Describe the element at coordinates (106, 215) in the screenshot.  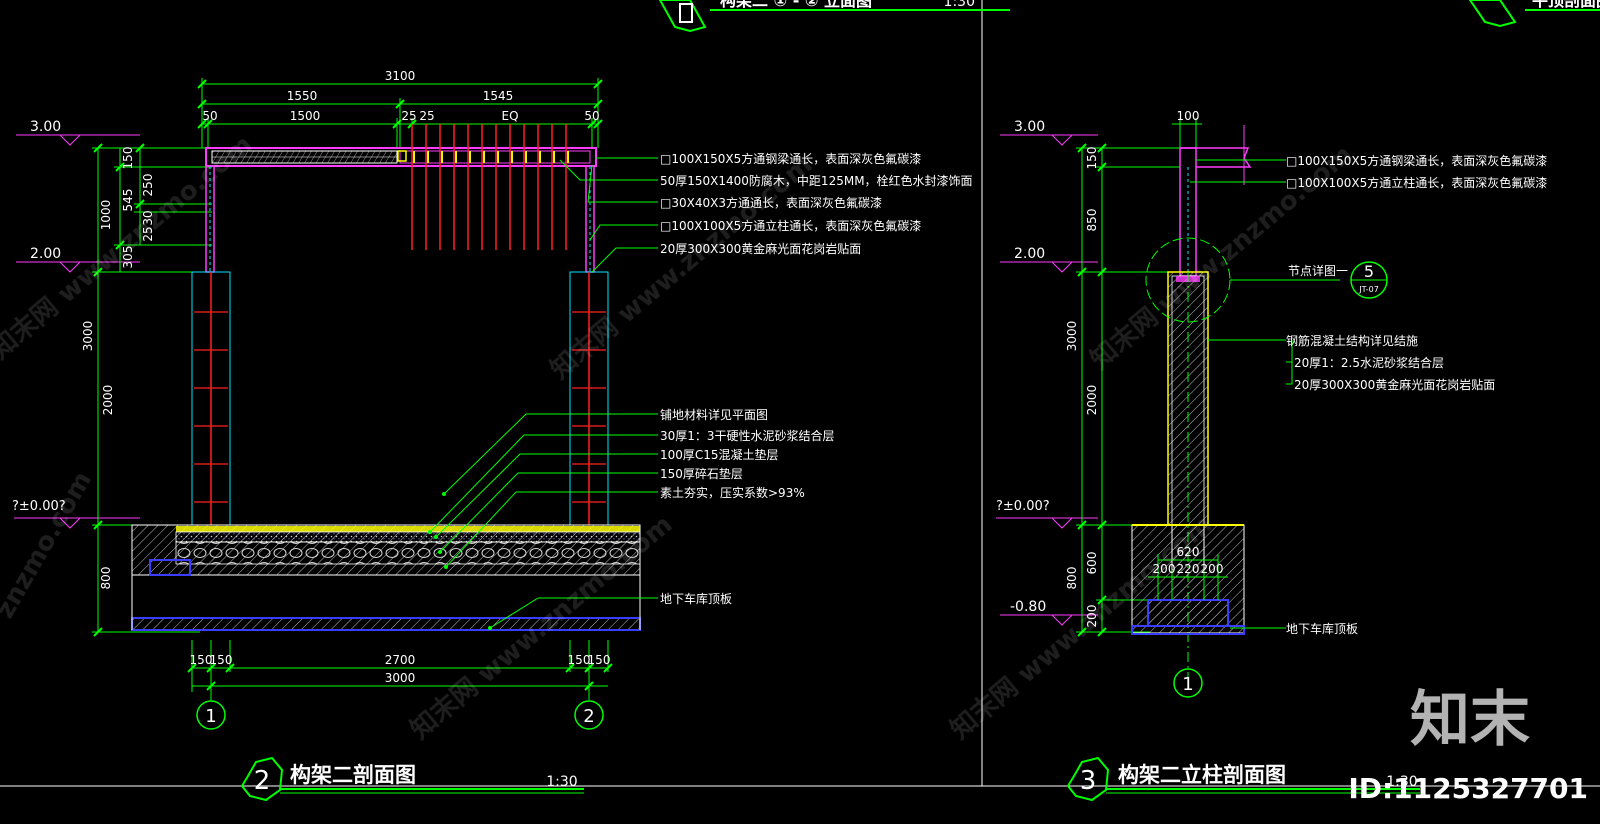
I see `svg-text: 1000` at that location.